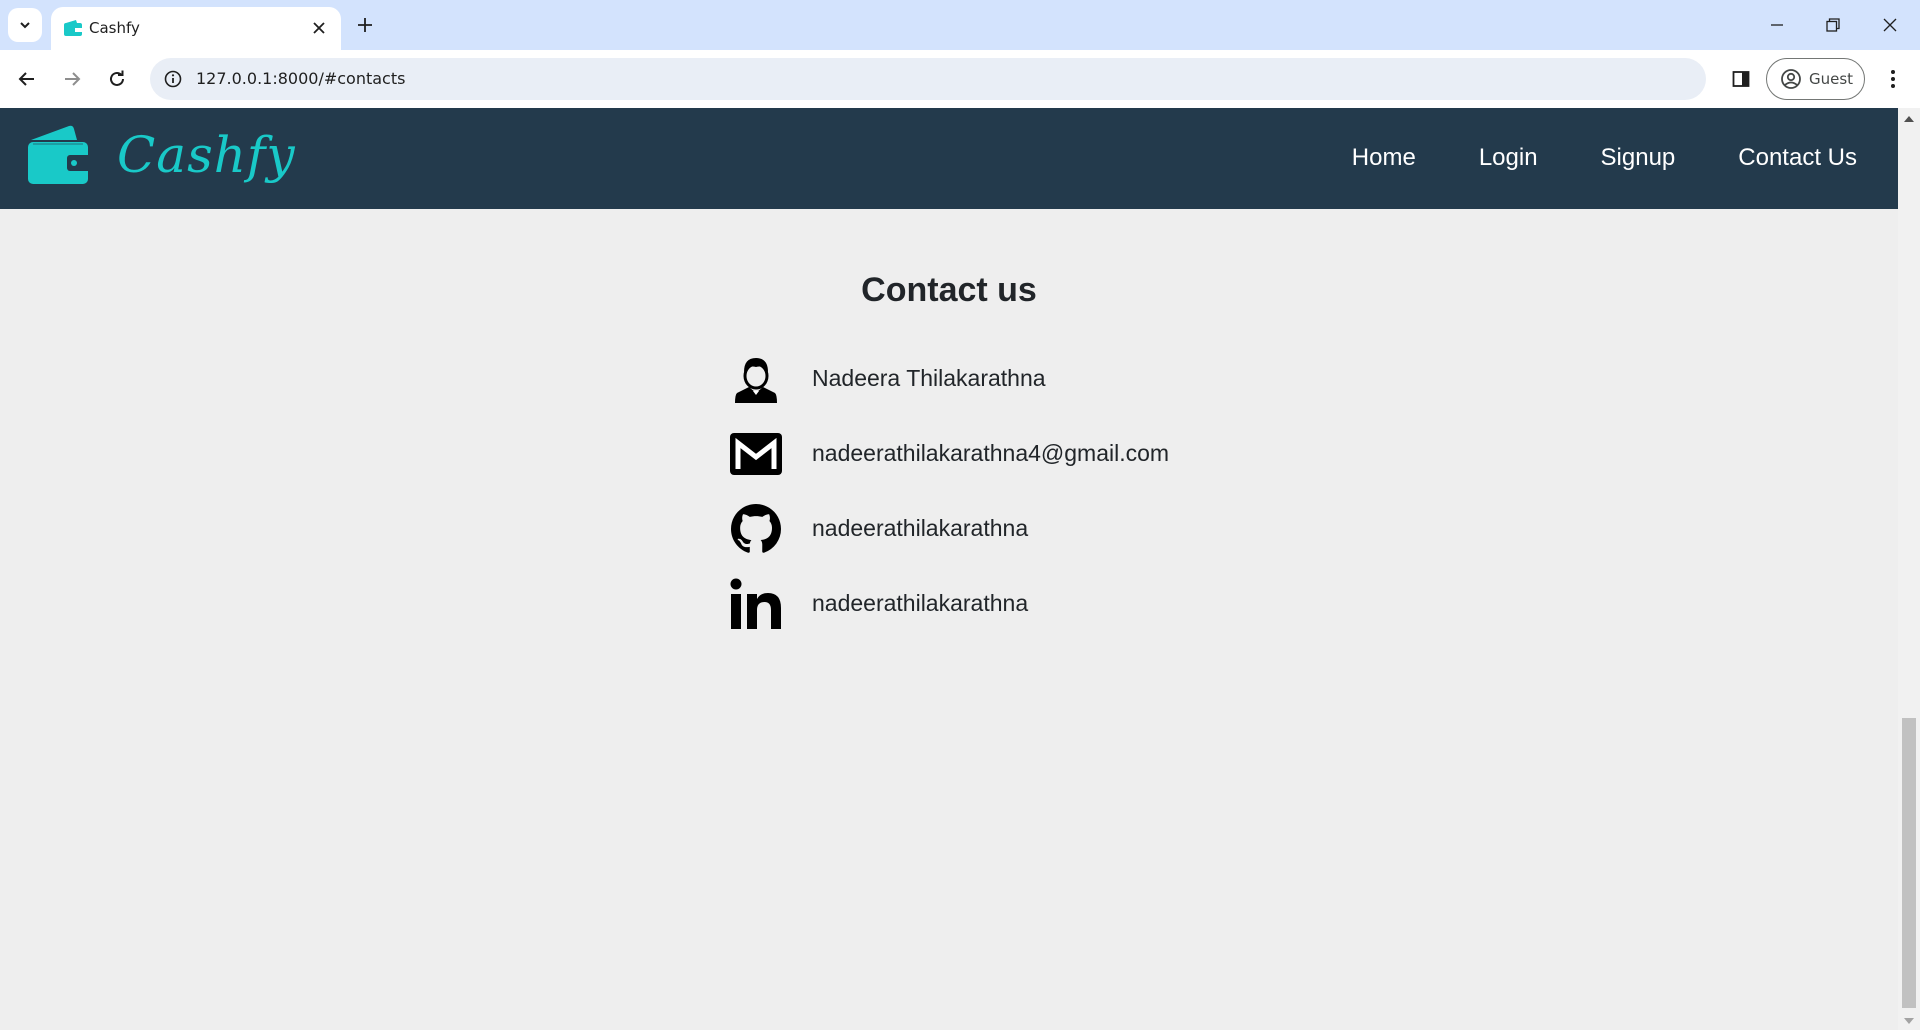 Image resolution: width=1920 pixels, height=1030 pixels. I want to click on arrow-right-icon, so click(73, 79).